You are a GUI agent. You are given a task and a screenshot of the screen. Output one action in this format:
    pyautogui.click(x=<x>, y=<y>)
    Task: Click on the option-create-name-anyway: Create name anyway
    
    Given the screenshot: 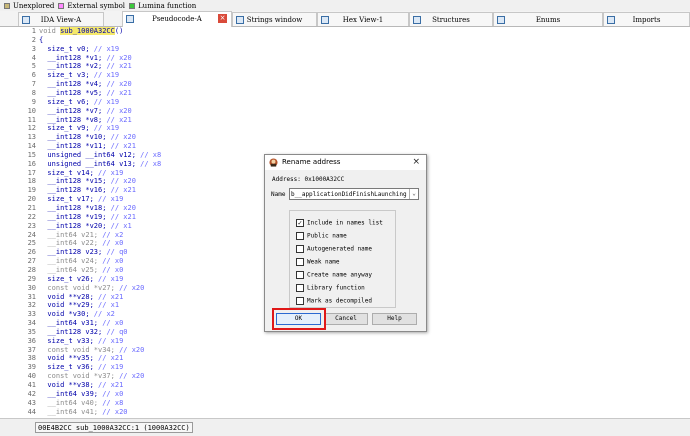 What is the action you would take?
    pyautogui.click(x=334, y=276)
    